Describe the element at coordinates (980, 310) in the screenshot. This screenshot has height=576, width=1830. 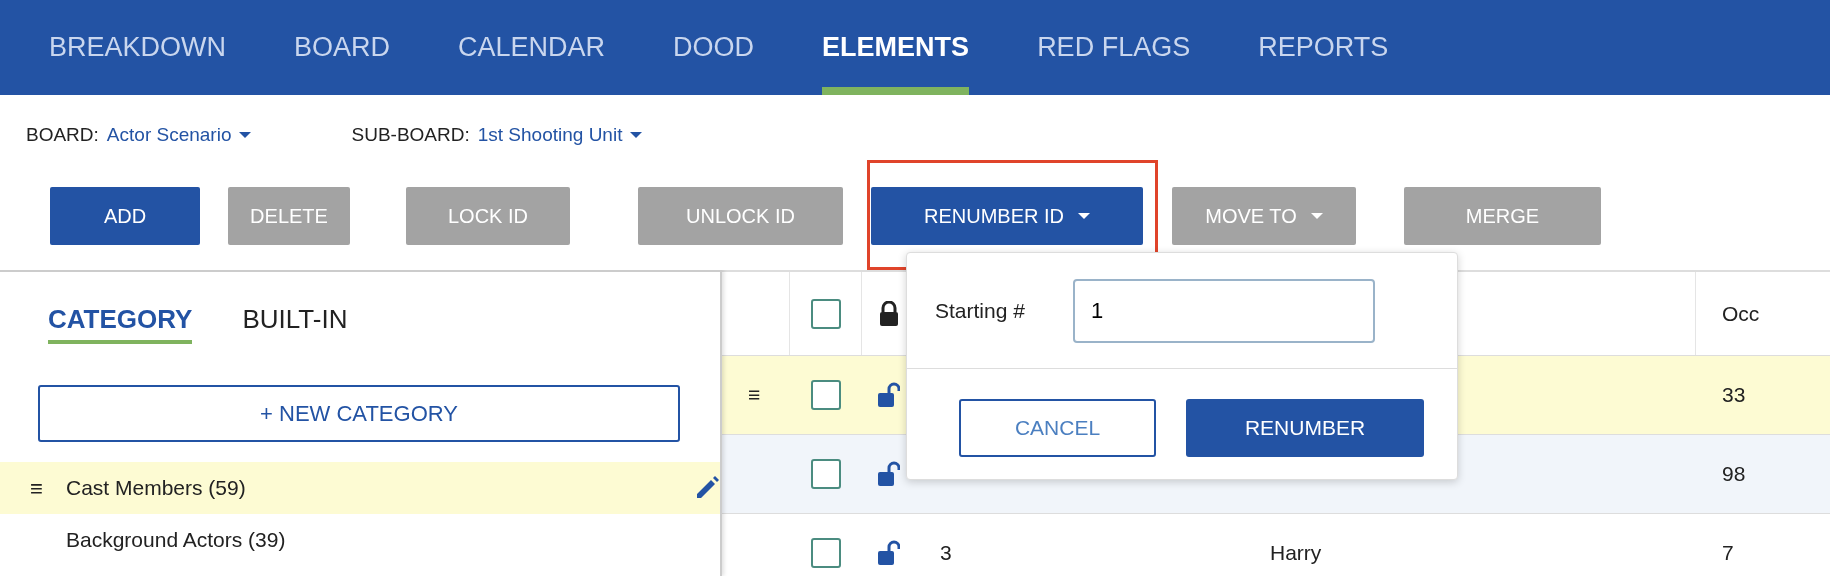
I see `field-label: Starting #` at that location.